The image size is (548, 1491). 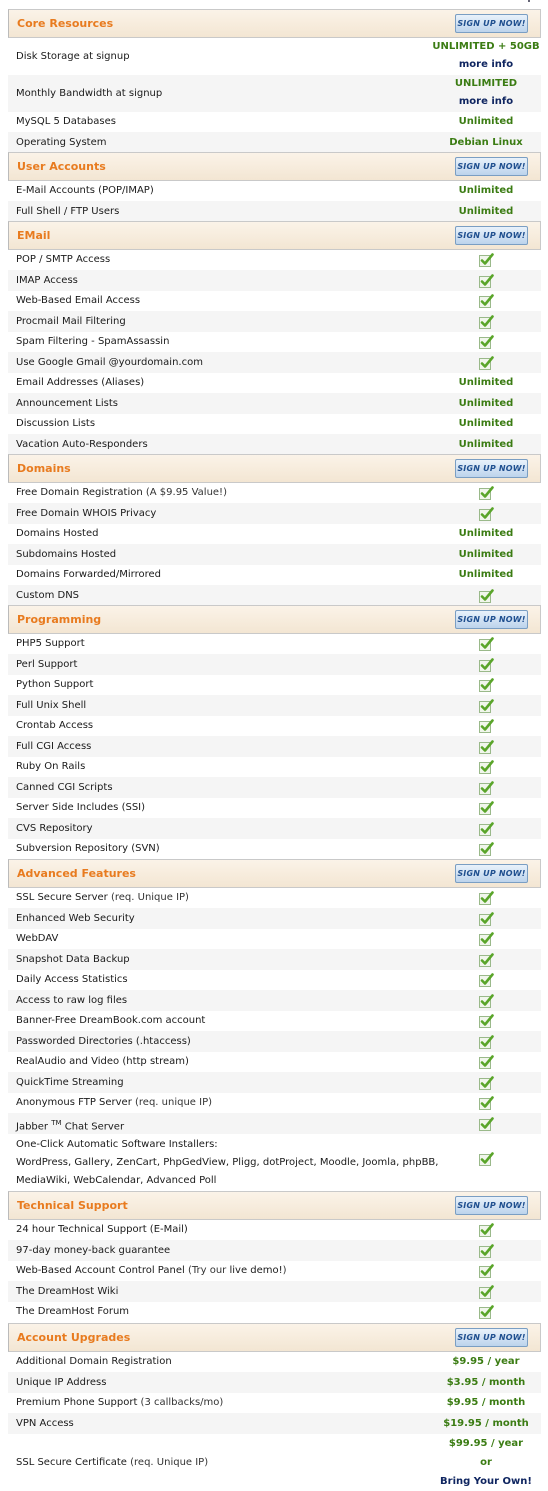 What do you see at coordinates (61, 1382) in the screenshot?
I see `feature-label: Unique IP Address` at bounding box center [61, 1382].